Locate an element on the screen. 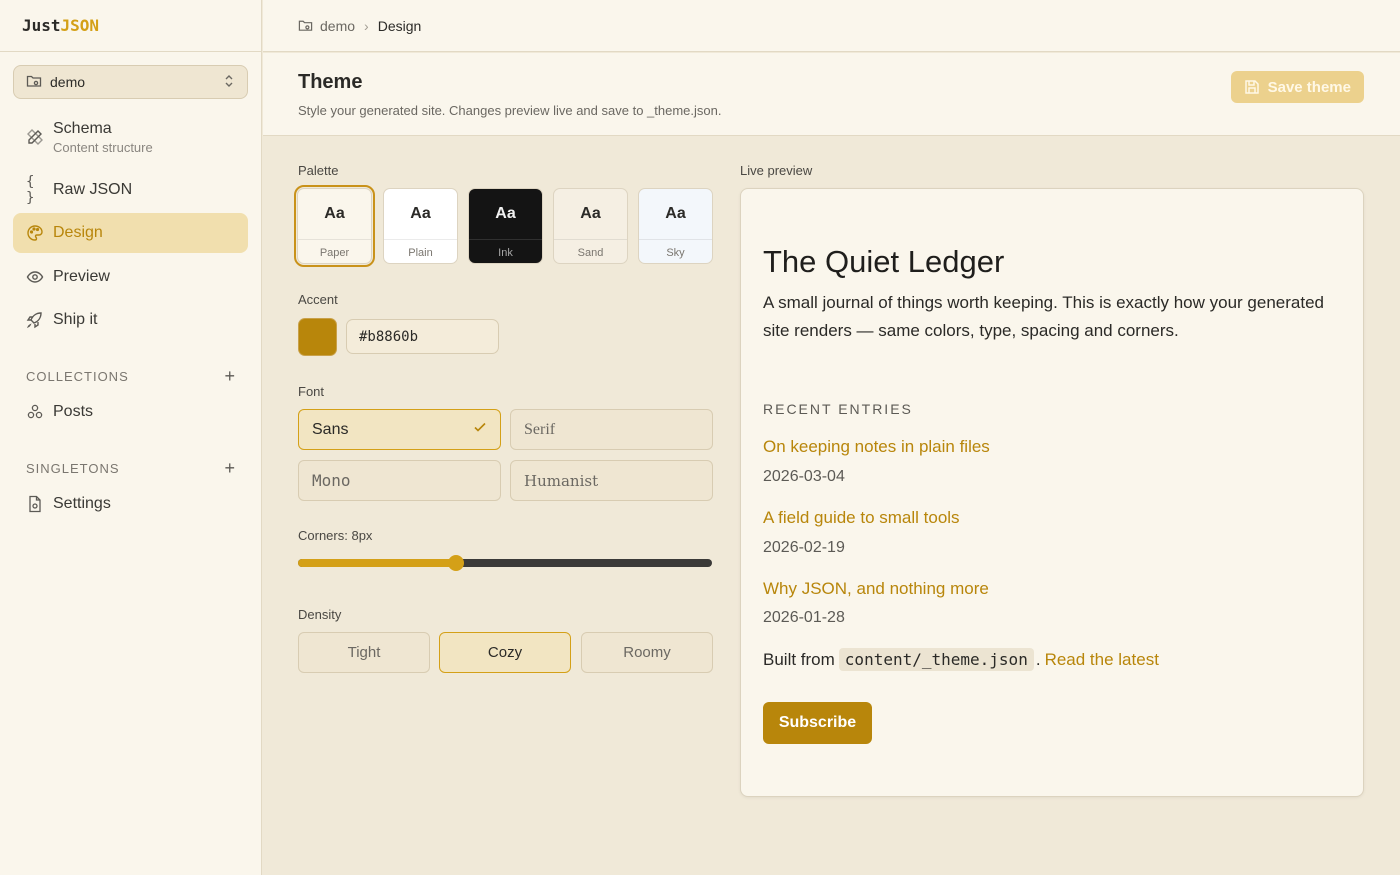  palette-name: Sand is located at coordinates (590, 251).